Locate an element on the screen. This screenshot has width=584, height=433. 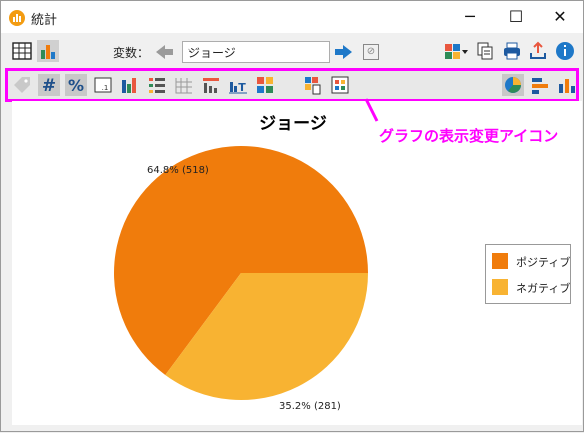
svg-text: T is located at coordinates (242, 87).